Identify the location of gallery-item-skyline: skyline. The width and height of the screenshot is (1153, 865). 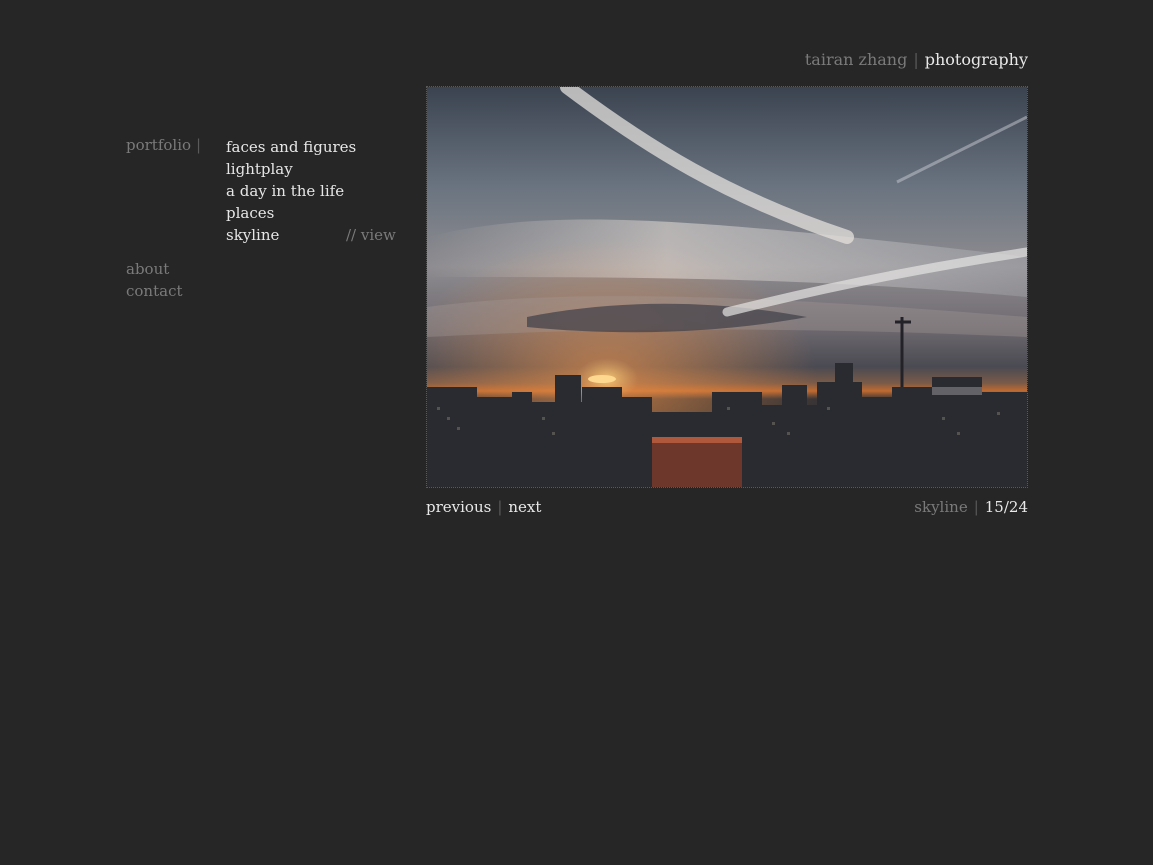
(291, 235).